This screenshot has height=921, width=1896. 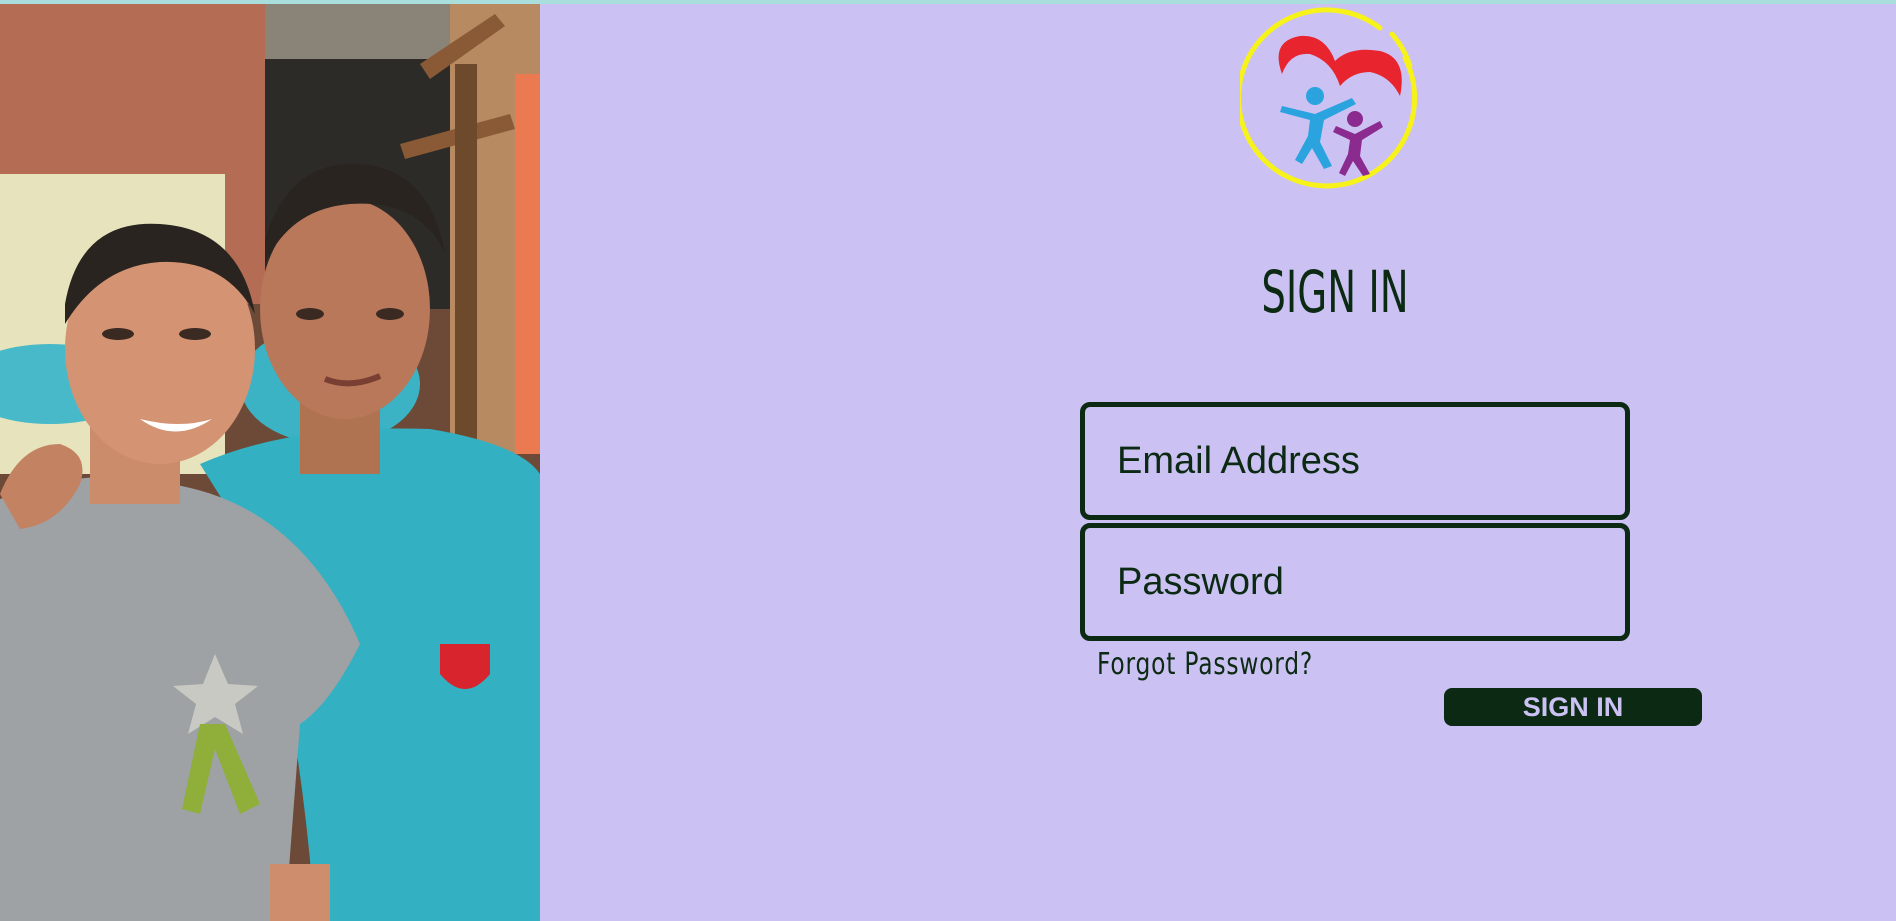 I want to click on password-field, so click(x=1355, y=582).